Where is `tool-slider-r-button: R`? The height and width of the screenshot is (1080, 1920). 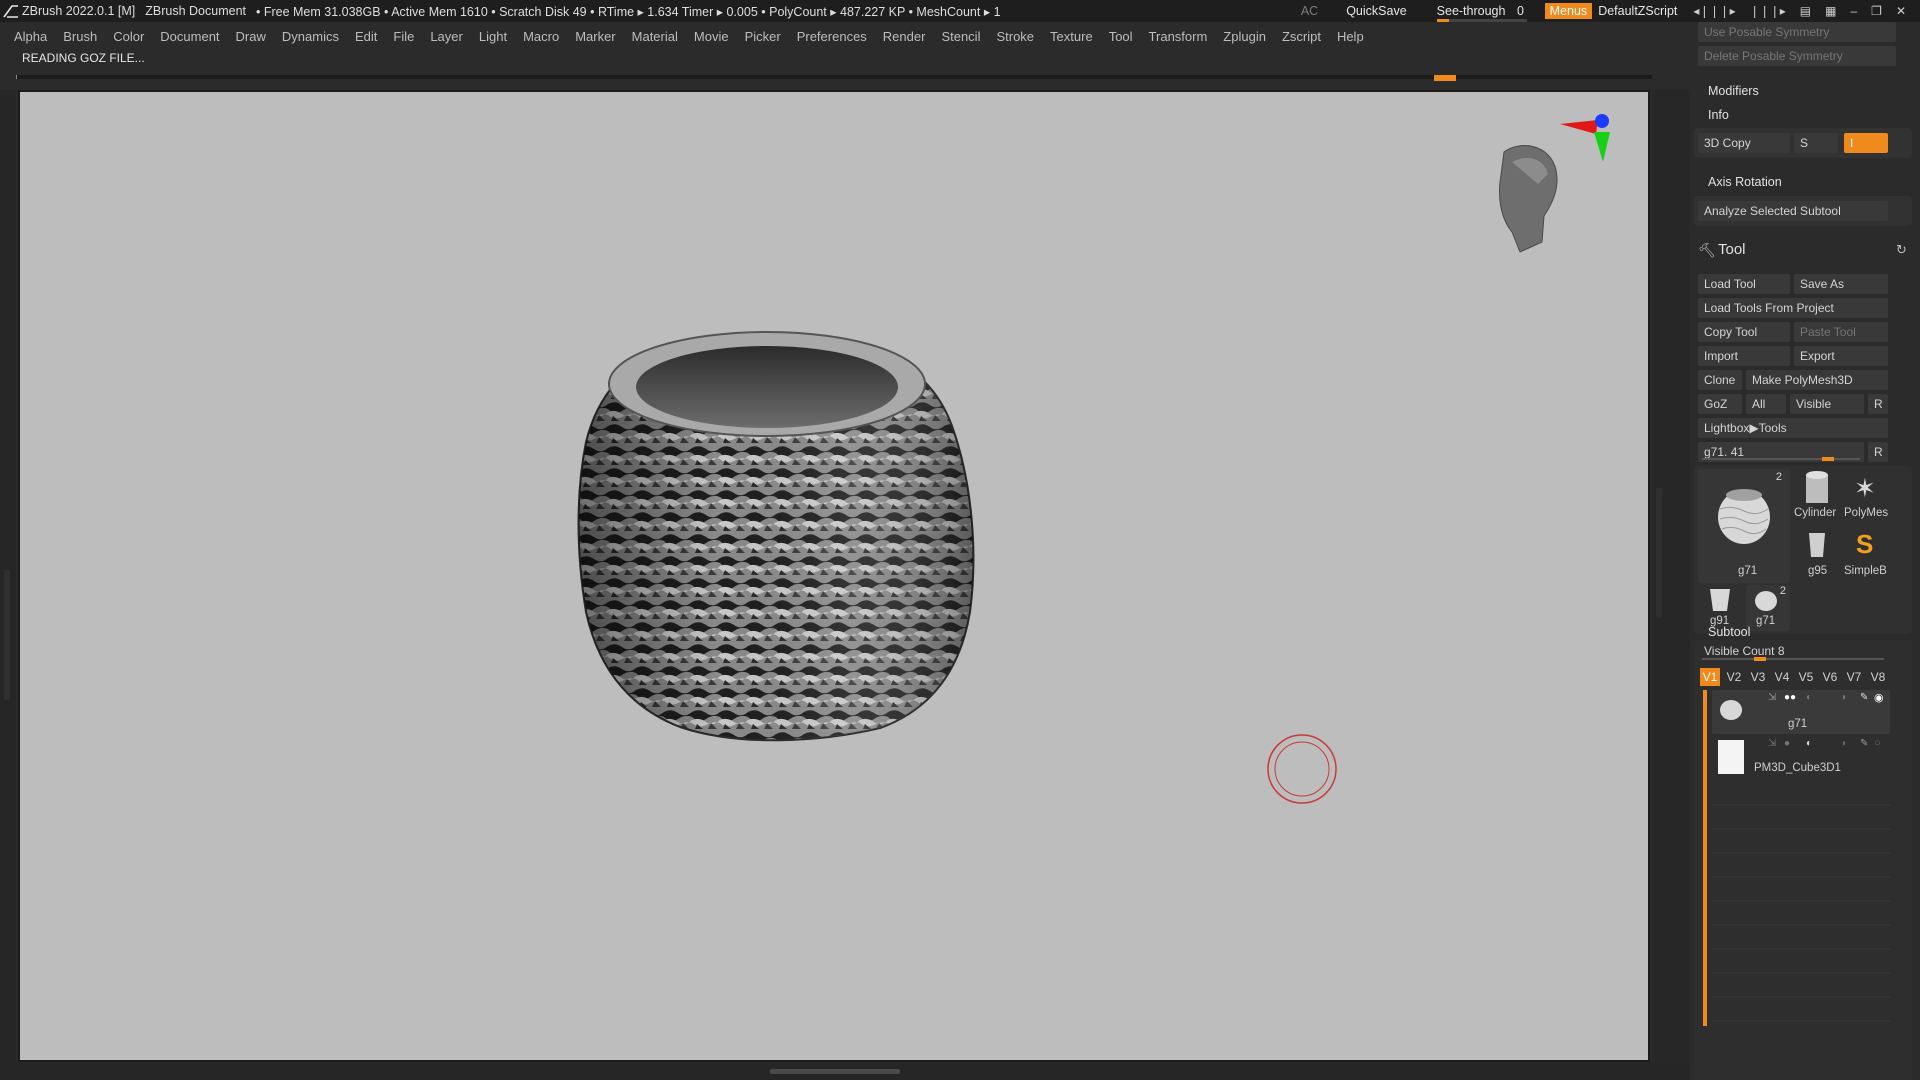
tool-slider-r-button: R is located at coordinates (1878, 452).